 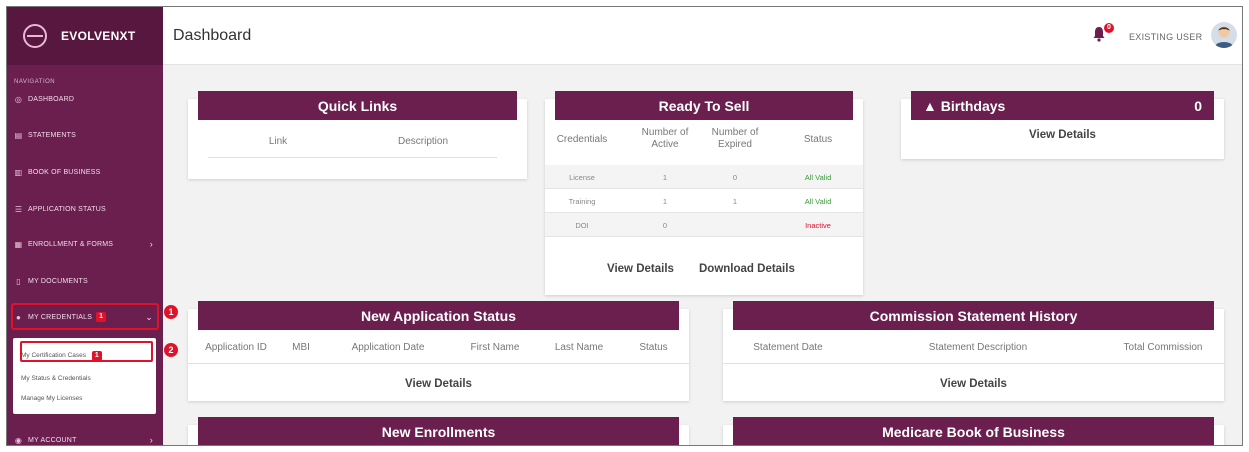 I want to click on cell-expired: 0, so click(x=735, y=177).